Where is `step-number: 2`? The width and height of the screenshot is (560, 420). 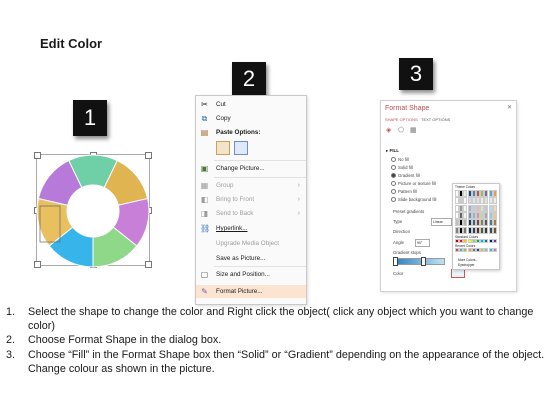 step-number: 2 is located at coordinates (249, 78).